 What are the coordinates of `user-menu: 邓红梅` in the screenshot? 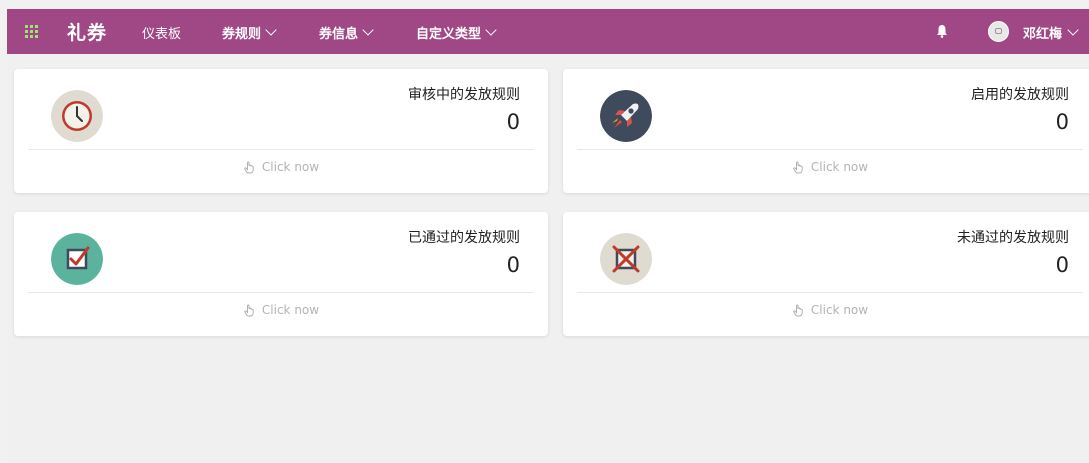 It's located at (1051, 32).